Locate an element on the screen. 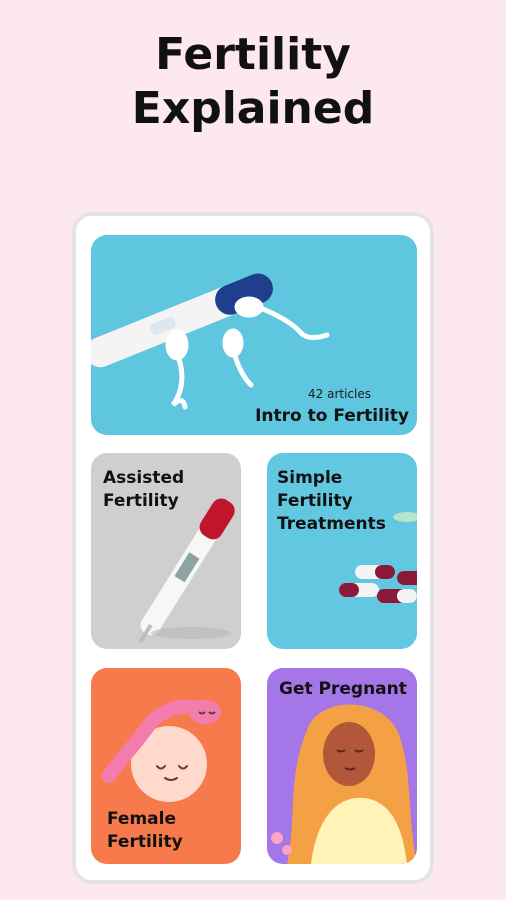 The width and height of the screenshot is (506, 900). female-title-line1: Female is located at coordinates (141, 819).